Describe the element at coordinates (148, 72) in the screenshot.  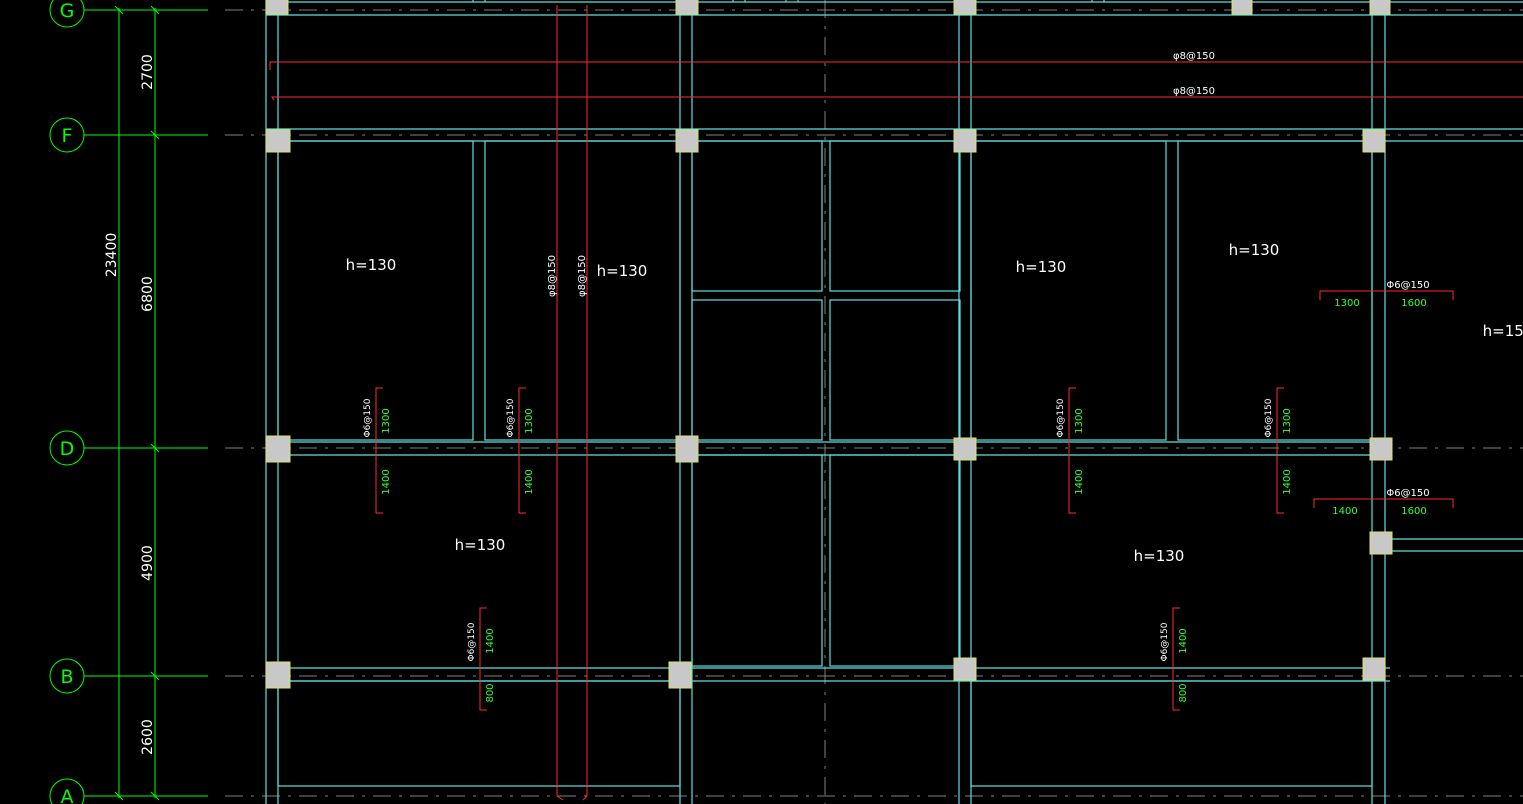
I see `dim-span-GF: 2700` at that location.